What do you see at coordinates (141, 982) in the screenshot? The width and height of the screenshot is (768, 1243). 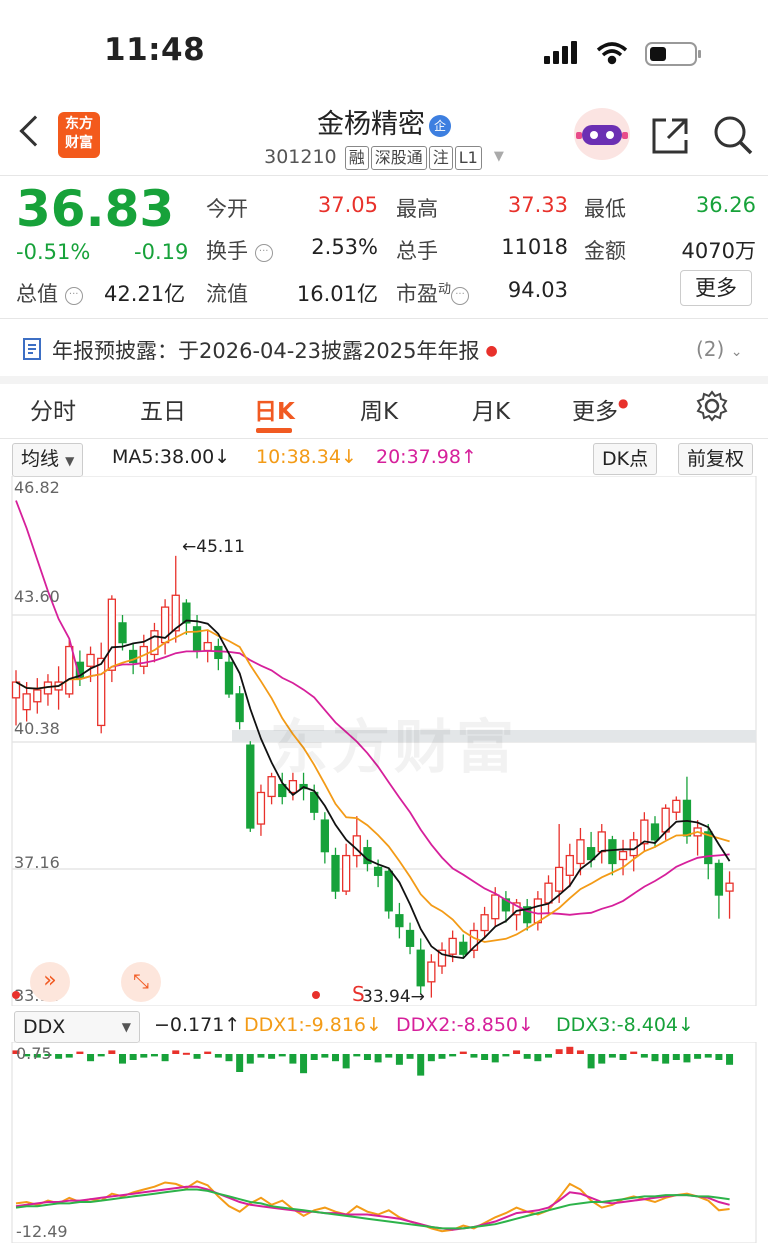 I see `fullscreen-icon: ⤡` at bounding box center [141, 982].